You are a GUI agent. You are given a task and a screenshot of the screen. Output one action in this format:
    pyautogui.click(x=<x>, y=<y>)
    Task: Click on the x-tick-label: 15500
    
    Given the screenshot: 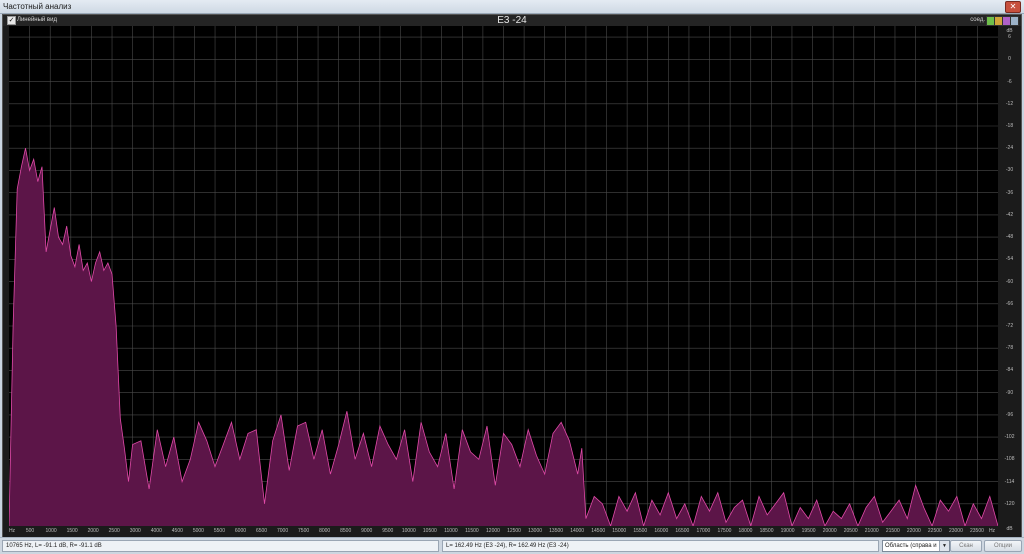 What is the action you would take?
    pyautogui.click(x=640, y=531)
    